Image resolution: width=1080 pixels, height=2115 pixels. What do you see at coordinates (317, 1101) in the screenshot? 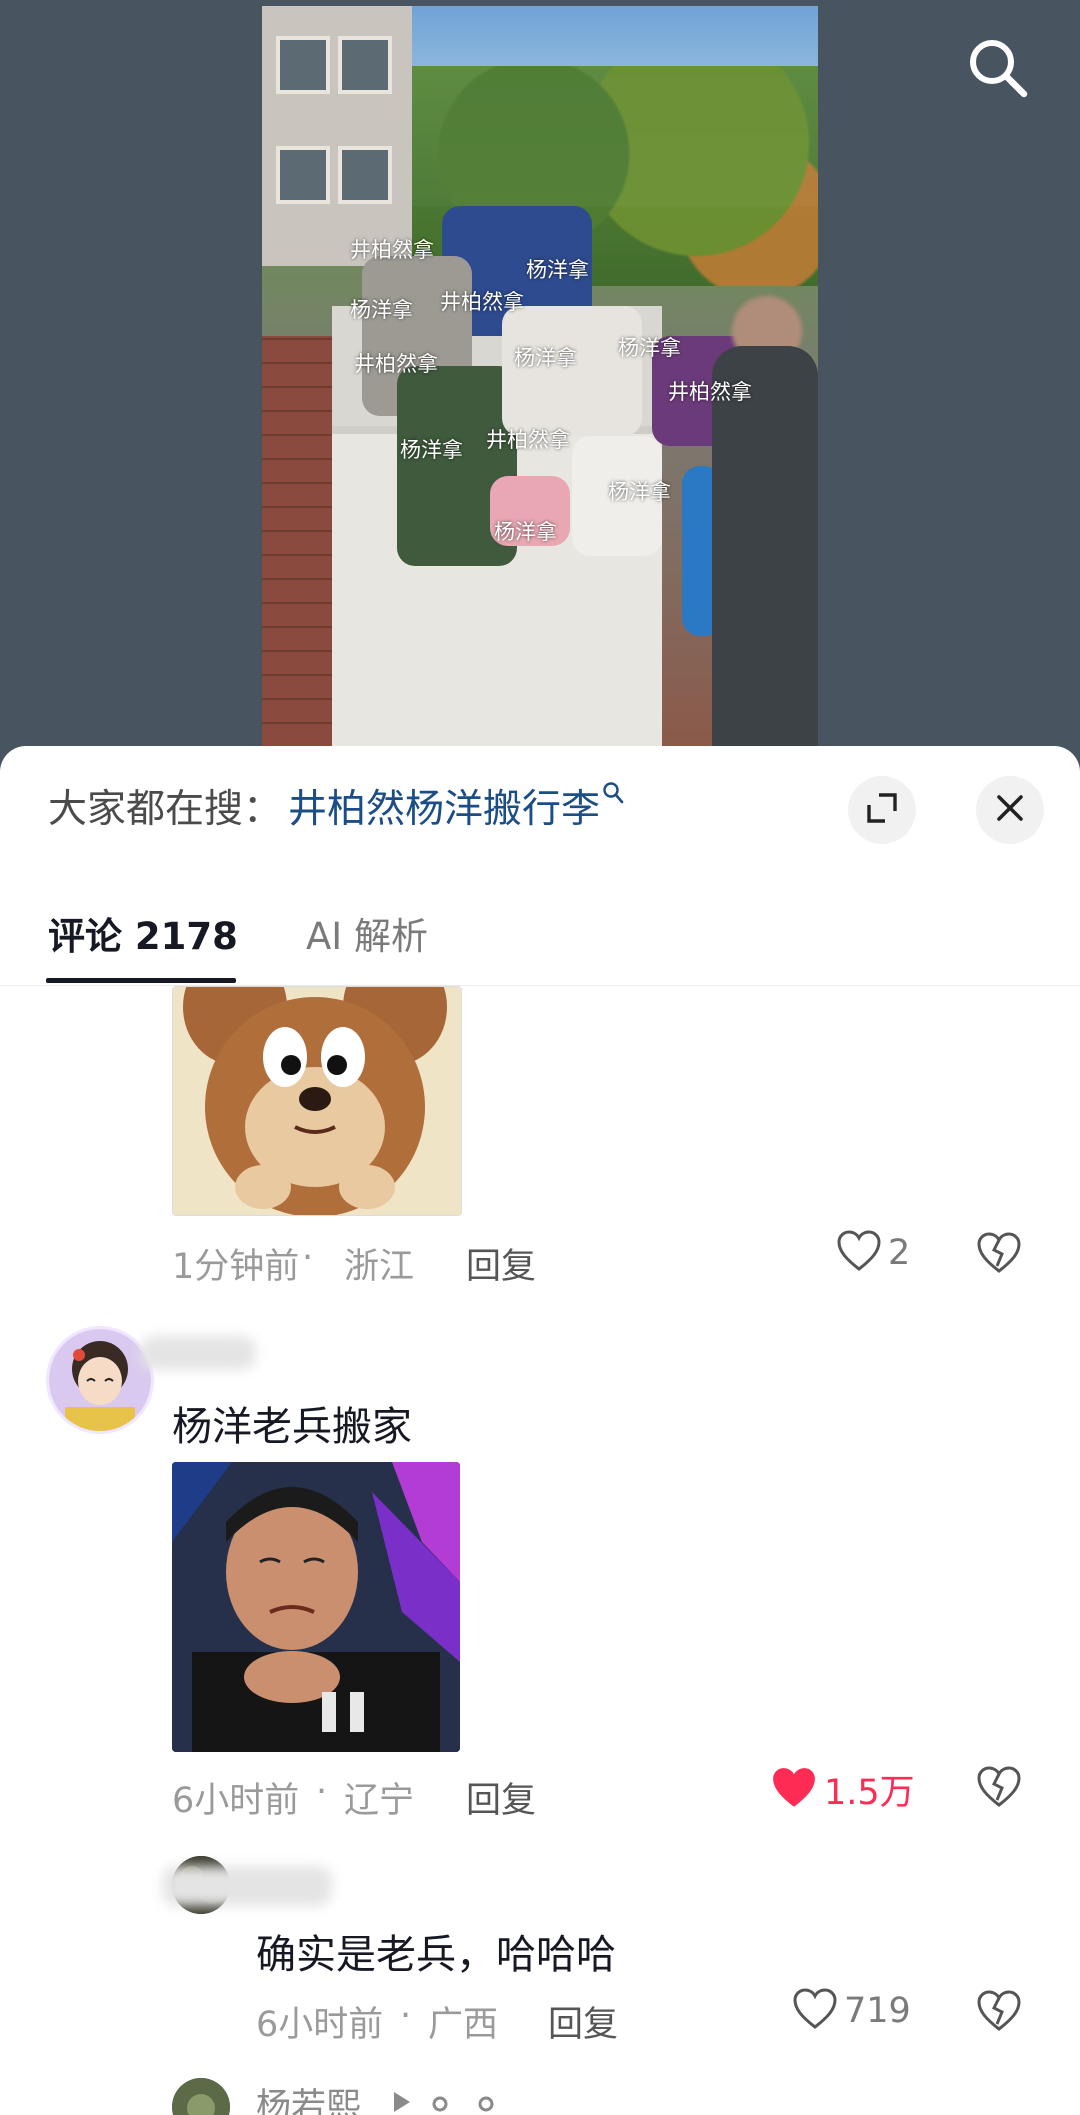
I see `jerry-mouse-sticker` at bounding box center [317, 1101].